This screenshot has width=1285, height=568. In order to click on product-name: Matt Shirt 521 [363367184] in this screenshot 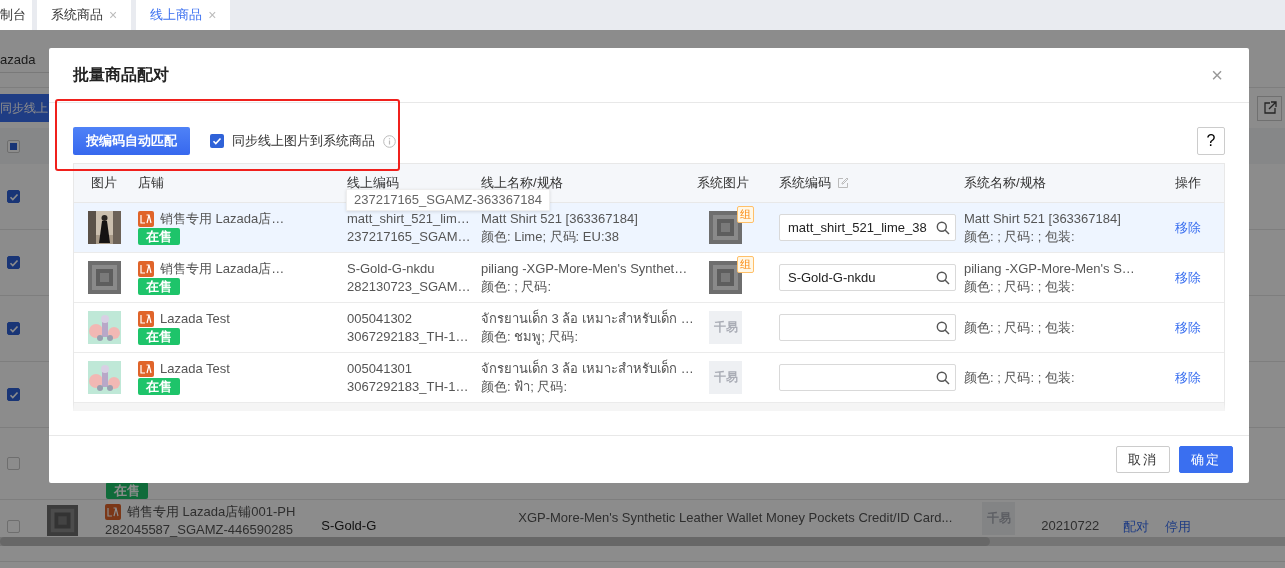, I will do `click(560, 218)`.